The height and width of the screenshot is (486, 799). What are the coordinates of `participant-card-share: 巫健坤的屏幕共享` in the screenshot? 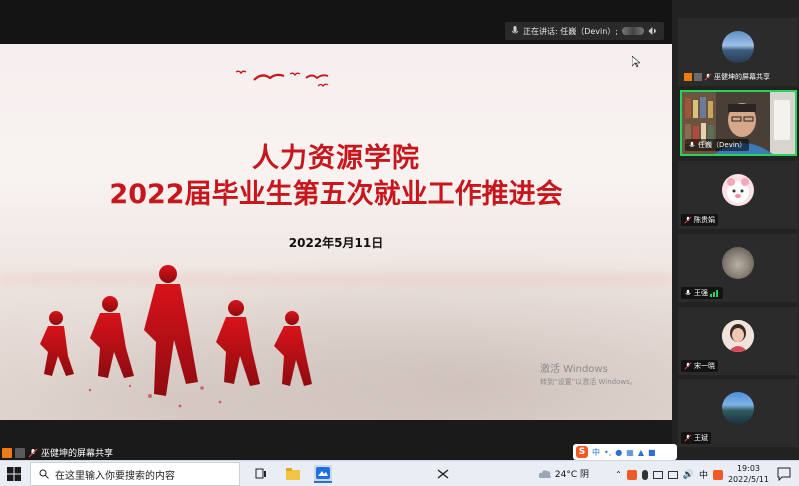 It's located at (738, 52).